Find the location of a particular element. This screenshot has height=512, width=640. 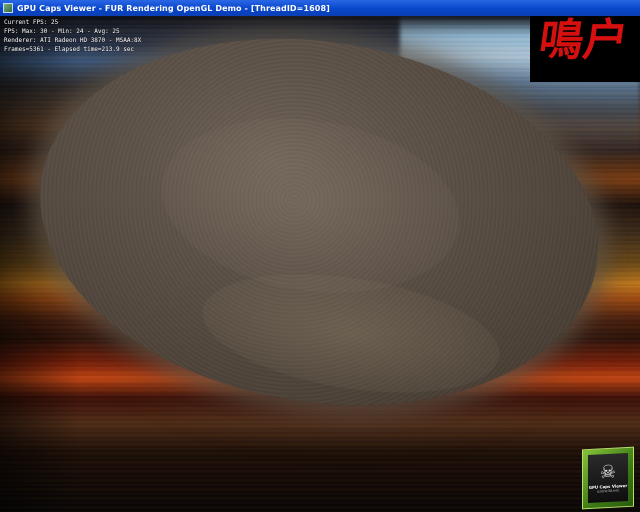

skull-icon: ☠ is located at coordinates (608, 472).